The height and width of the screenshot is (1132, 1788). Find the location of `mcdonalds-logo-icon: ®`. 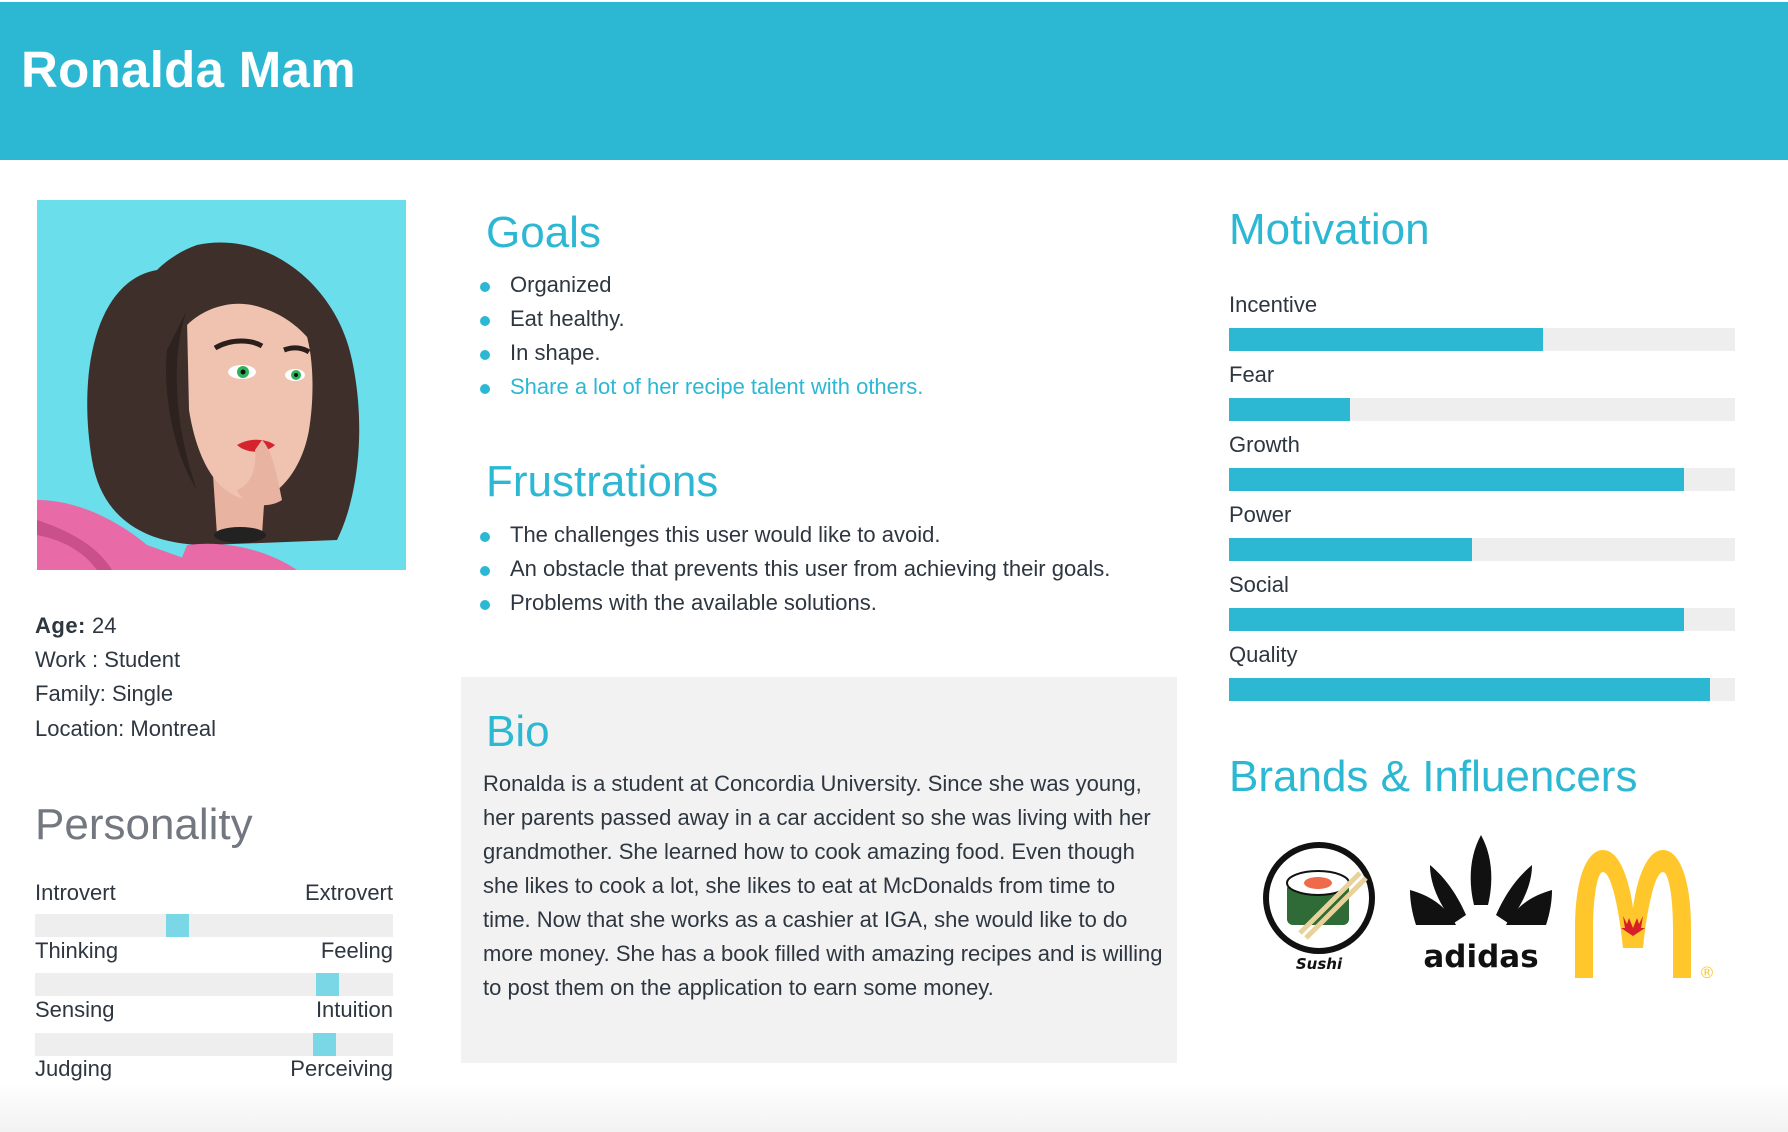

mcdonalds-logo-icon: ® is located at coordinates (1644, 918).